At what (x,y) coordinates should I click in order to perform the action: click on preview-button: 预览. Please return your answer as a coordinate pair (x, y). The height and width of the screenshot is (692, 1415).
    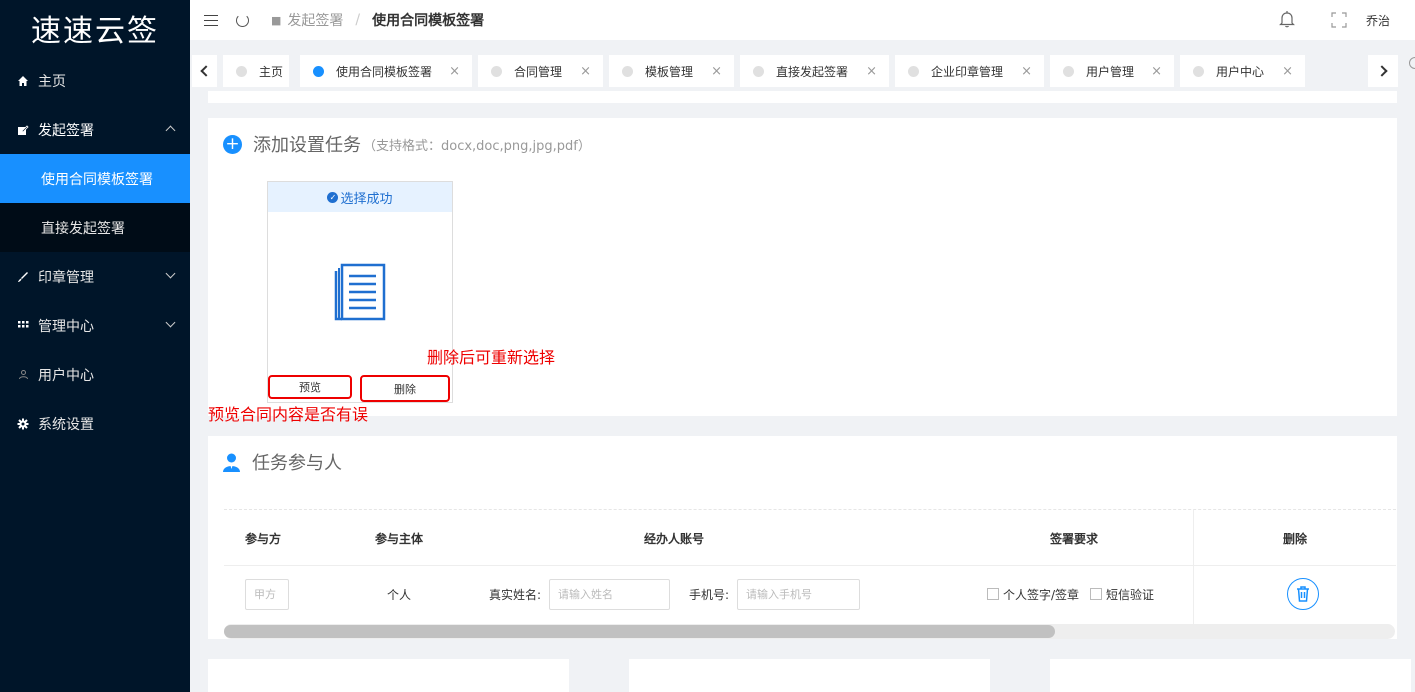
    Looking at the image, I should click on (310, 387).